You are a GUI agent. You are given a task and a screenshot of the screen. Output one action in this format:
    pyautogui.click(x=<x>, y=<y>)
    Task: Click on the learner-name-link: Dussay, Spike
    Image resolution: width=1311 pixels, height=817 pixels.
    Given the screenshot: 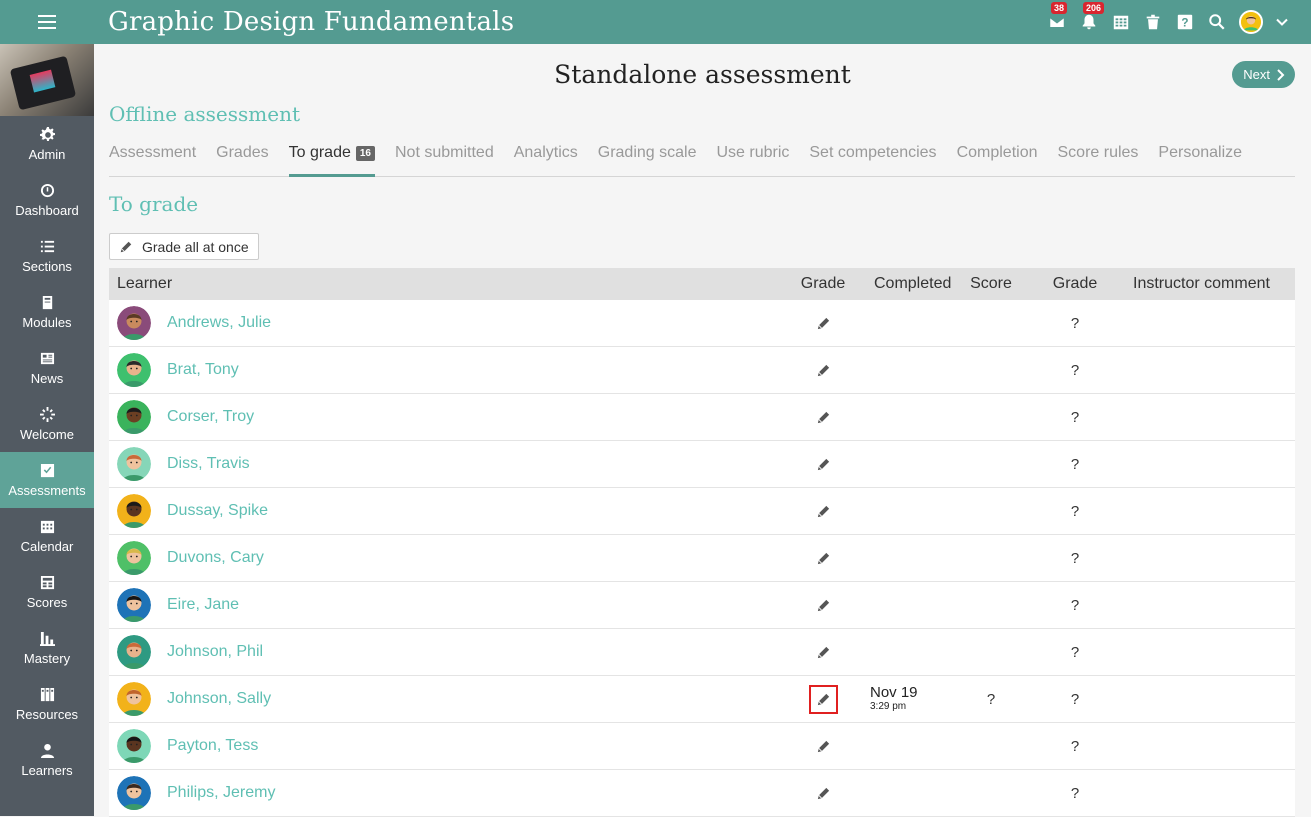 What is the action you would take?
    pyautogui.click(x=217, y=511)
    